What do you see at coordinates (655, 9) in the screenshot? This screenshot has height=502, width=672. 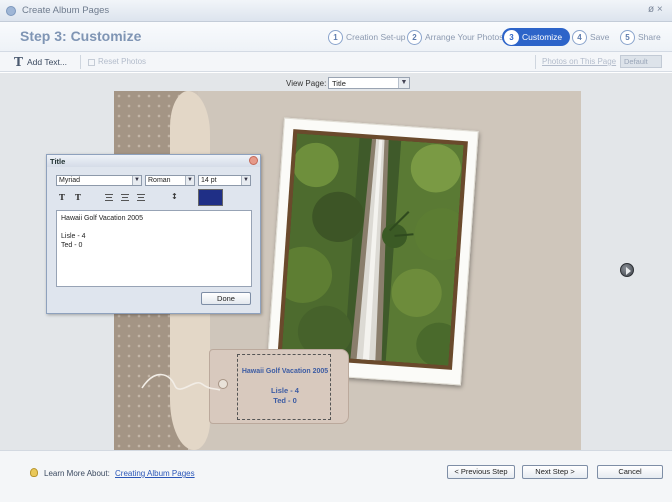 I see `window-controls: ø ×` at bounding box center [655, 9].